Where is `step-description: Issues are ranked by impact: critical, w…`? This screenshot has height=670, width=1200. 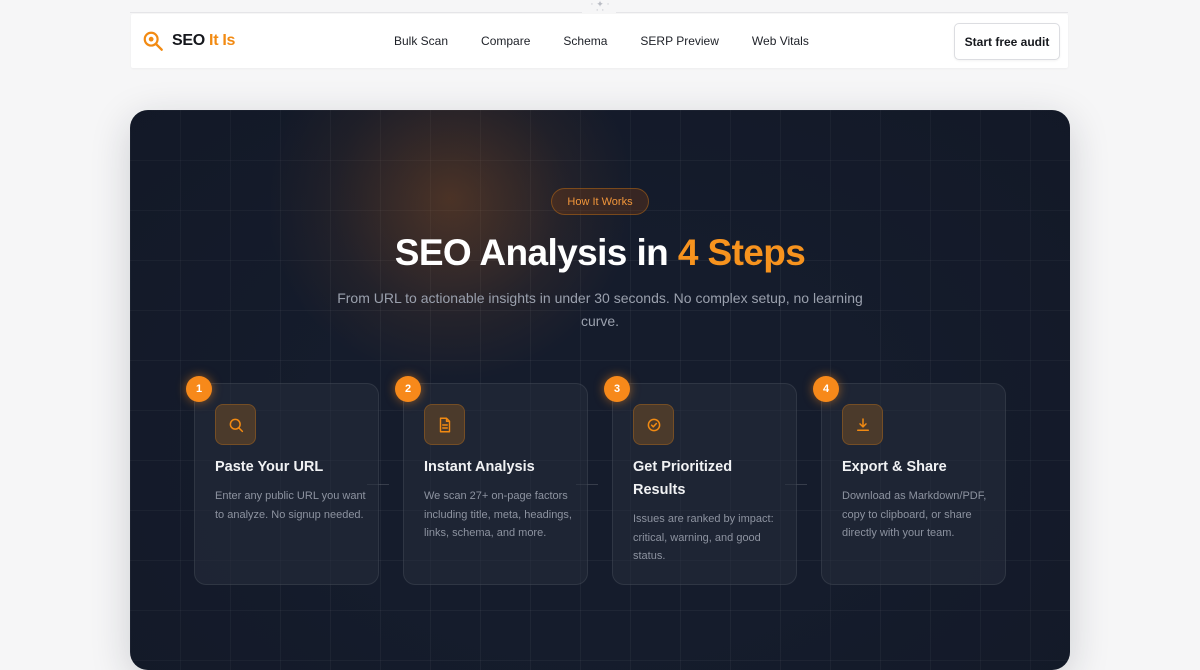
step-description: Issues are ranked by impact: critical, w… is located at coordinates (703, 537).